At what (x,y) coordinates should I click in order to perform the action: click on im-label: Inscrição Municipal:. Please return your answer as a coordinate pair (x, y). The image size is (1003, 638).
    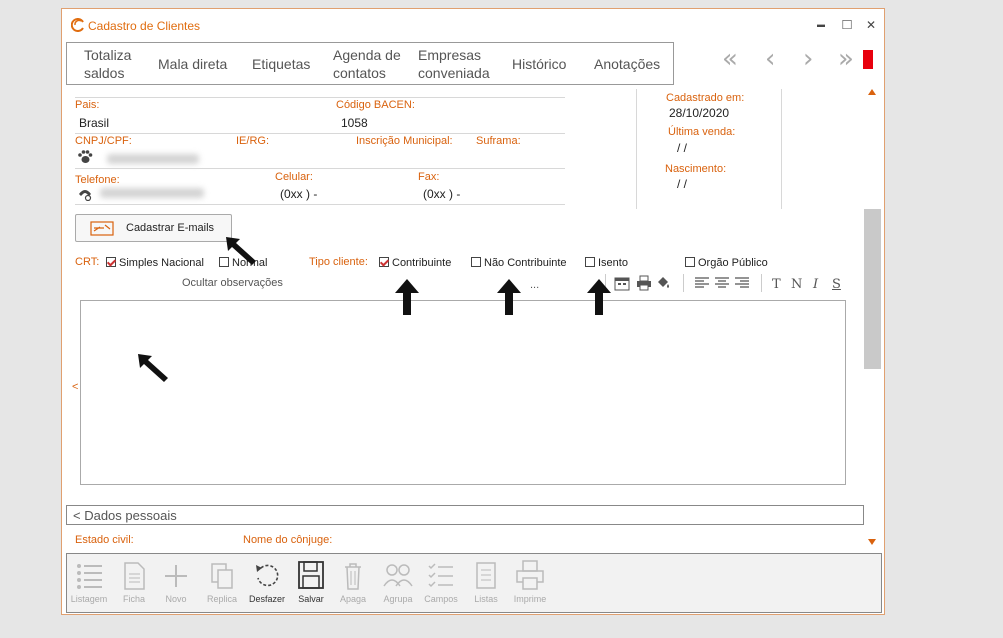
    Looking at the image, I should click on (404, 141).